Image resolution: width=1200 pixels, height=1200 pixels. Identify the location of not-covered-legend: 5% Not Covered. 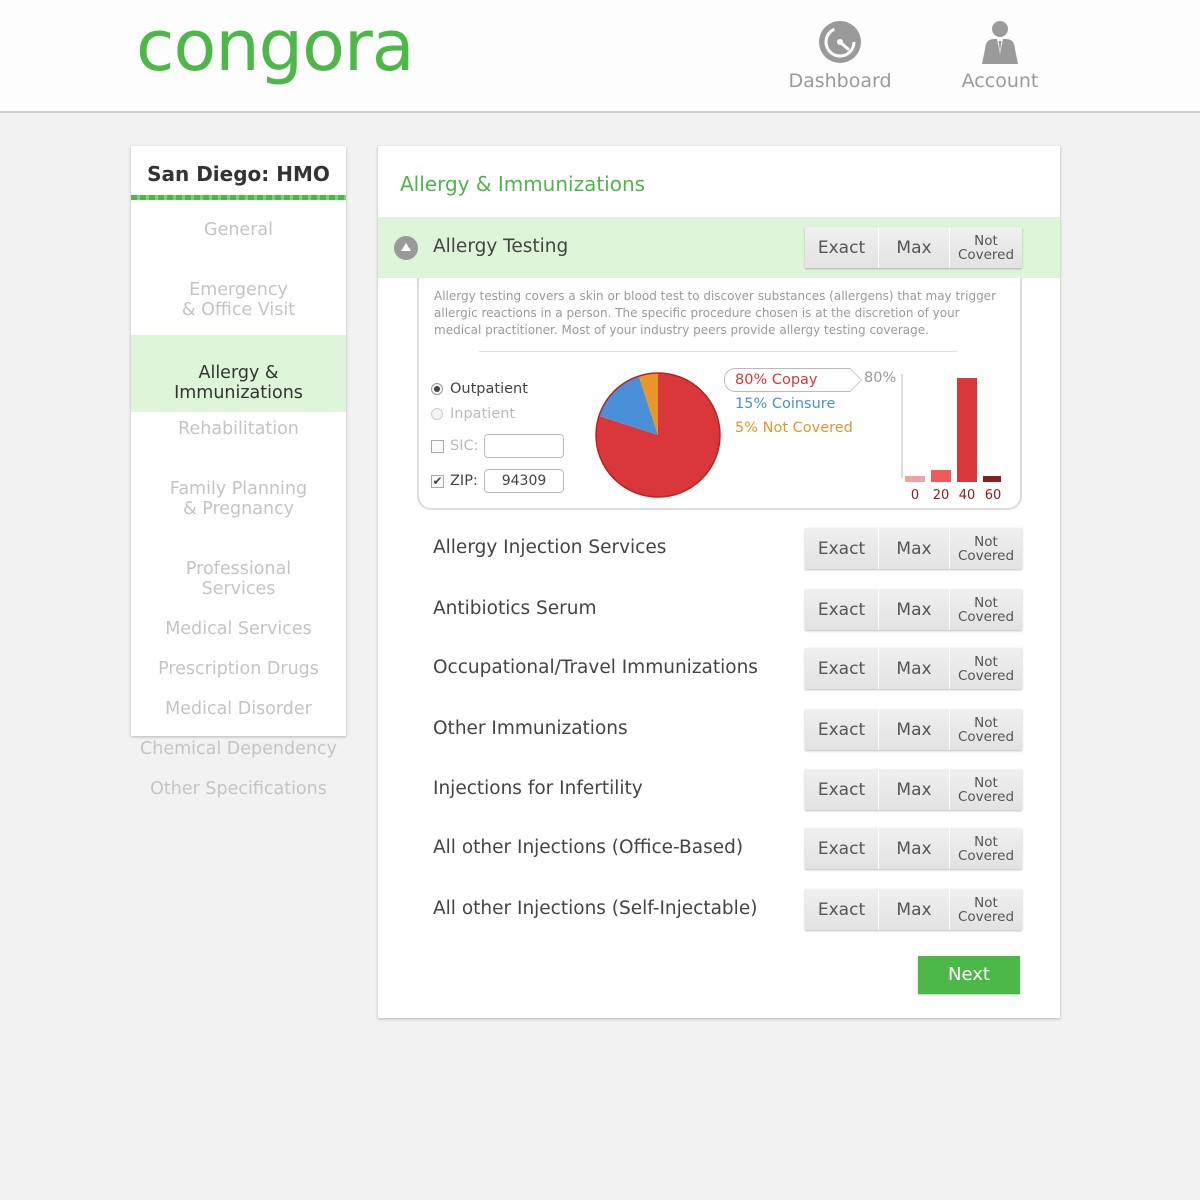
(794, 428).